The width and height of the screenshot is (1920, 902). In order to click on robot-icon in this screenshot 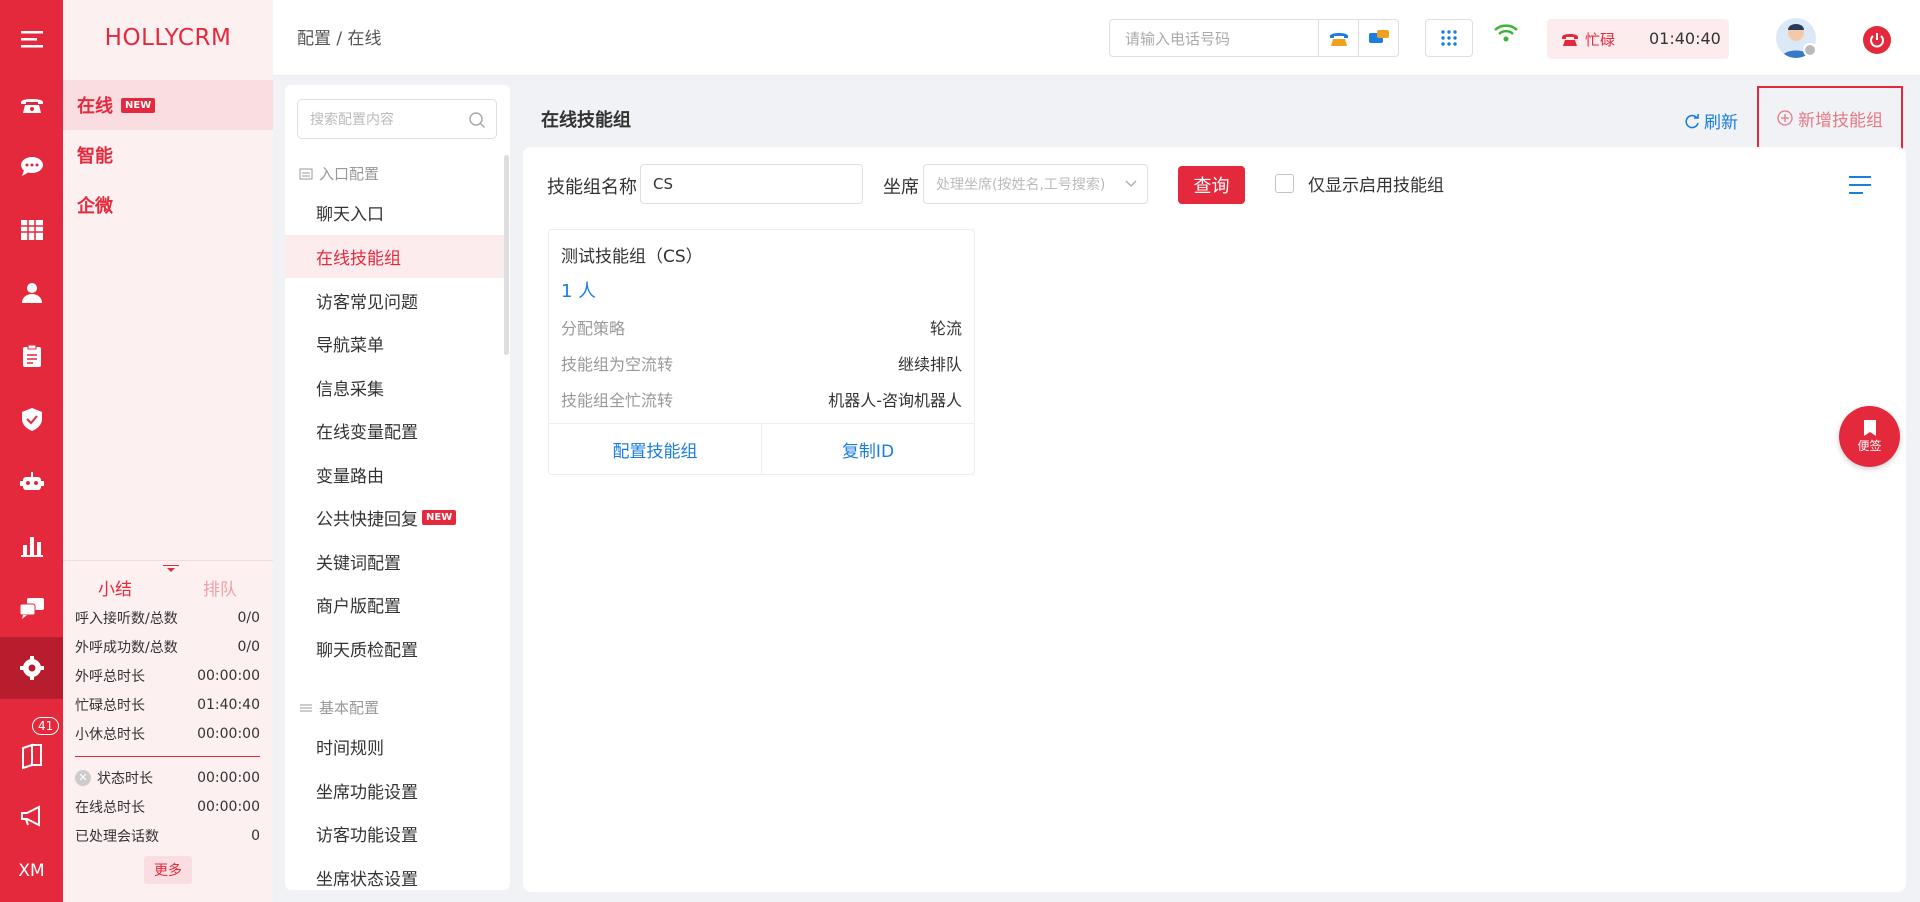, I will do `click(31, 482)`.